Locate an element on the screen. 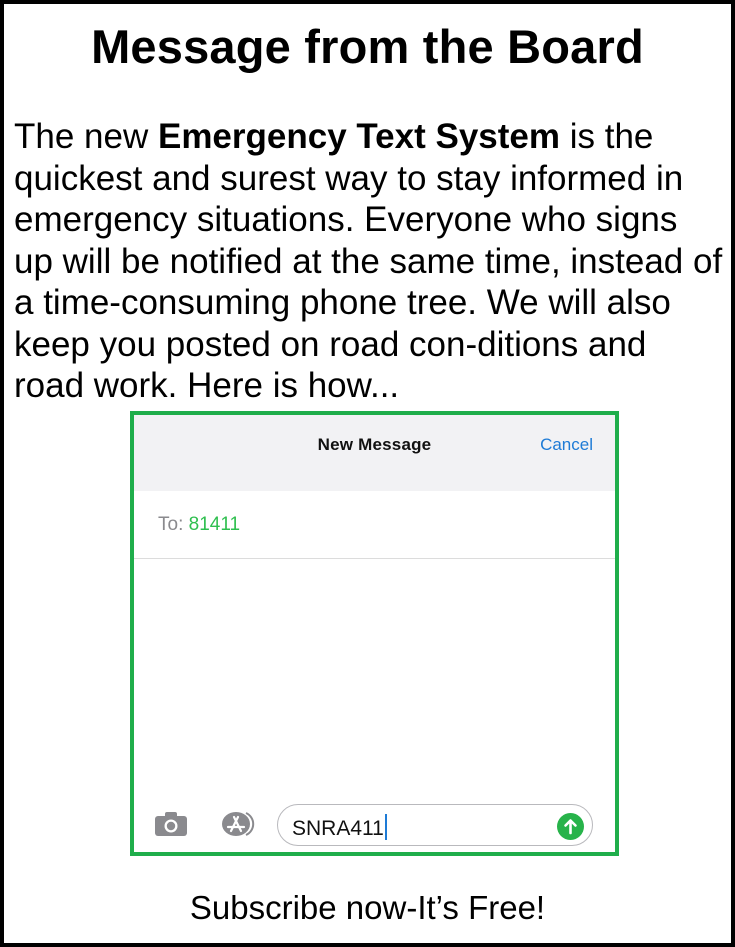 This screenshot has width=735, height=947. cancel-button: Cancel is located at coordinates (566, 445).